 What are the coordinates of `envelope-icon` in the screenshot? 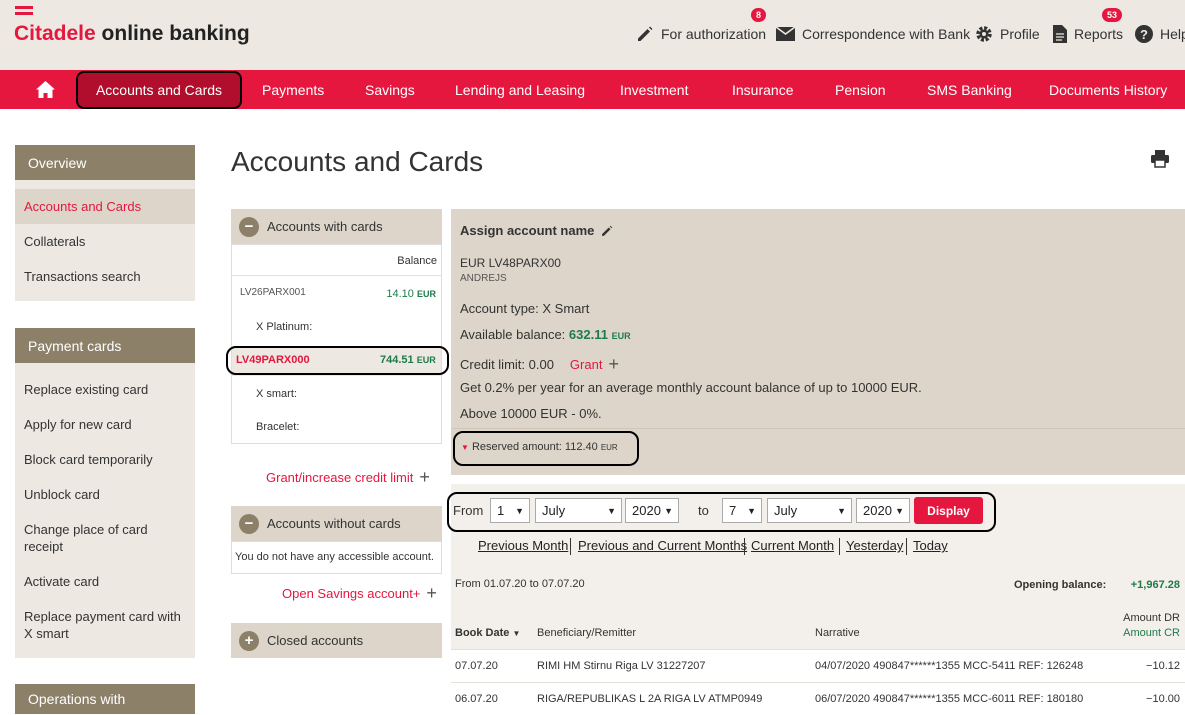 It's located at (785, 33).